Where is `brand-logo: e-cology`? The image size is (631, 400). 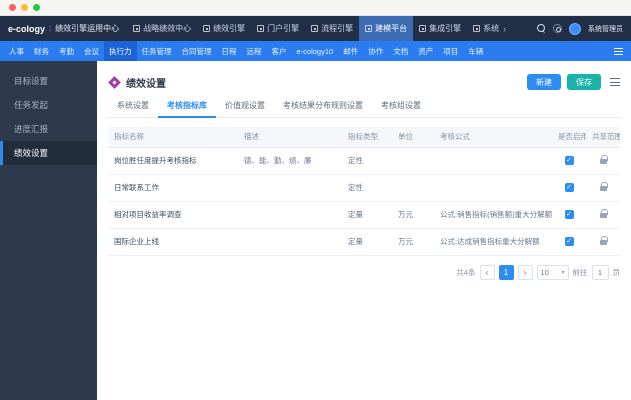
brand-logo: e-cology is located at coordinates (27, 28).